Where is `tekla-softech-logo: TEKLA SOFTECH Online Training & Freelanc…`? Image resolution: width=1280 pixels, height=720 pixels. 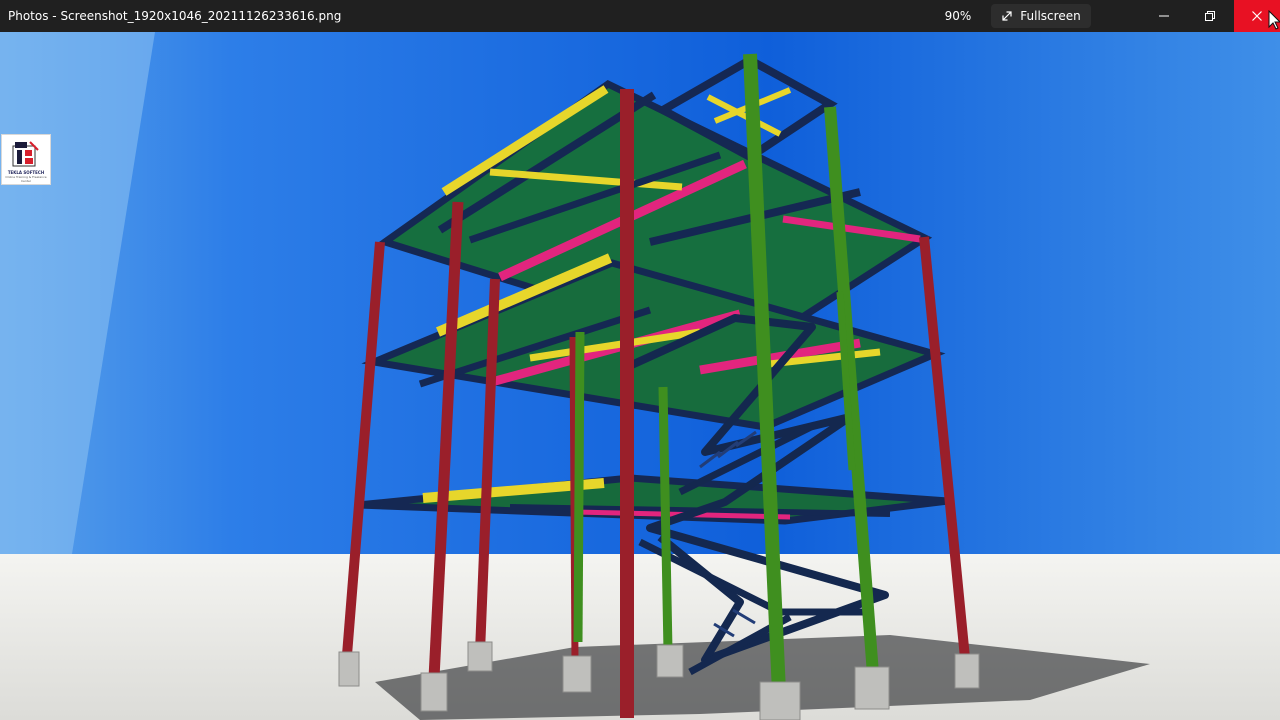
tekla-softech-logo: TEKLA SOFTECH Online Training & Freelanc… is located at coordinates (26, 159).